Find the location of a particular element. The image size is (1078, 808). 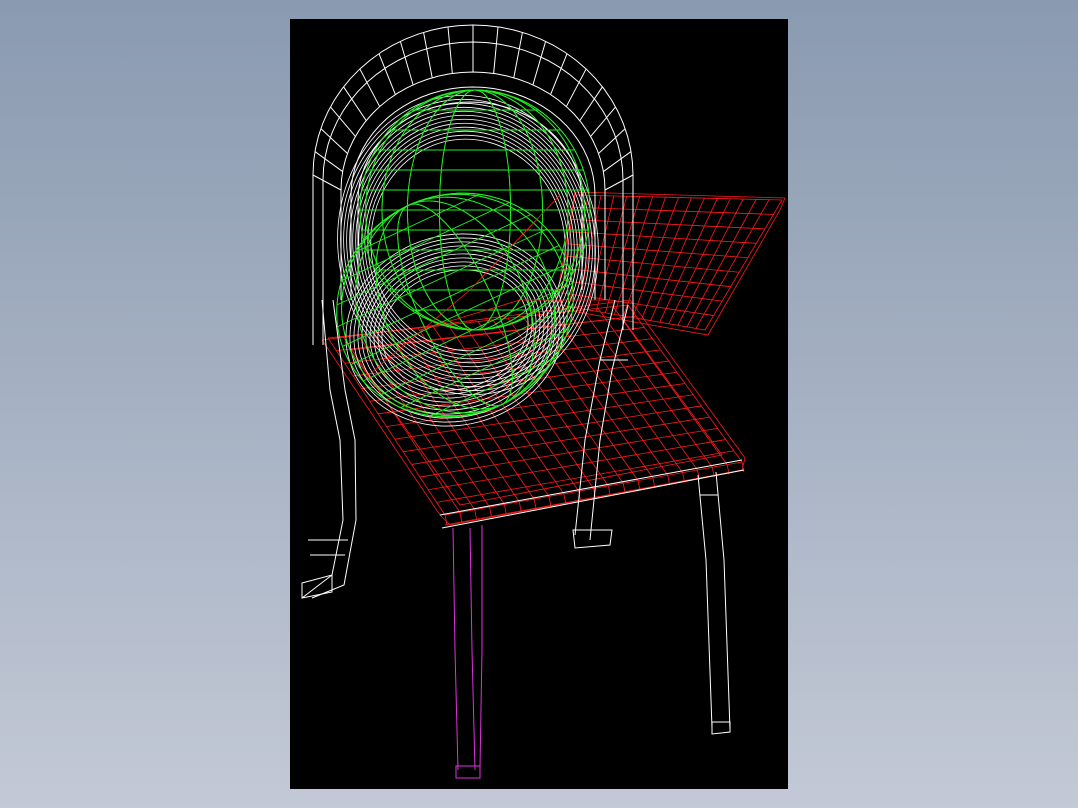

seat-main is located at coordinates (533, 412).